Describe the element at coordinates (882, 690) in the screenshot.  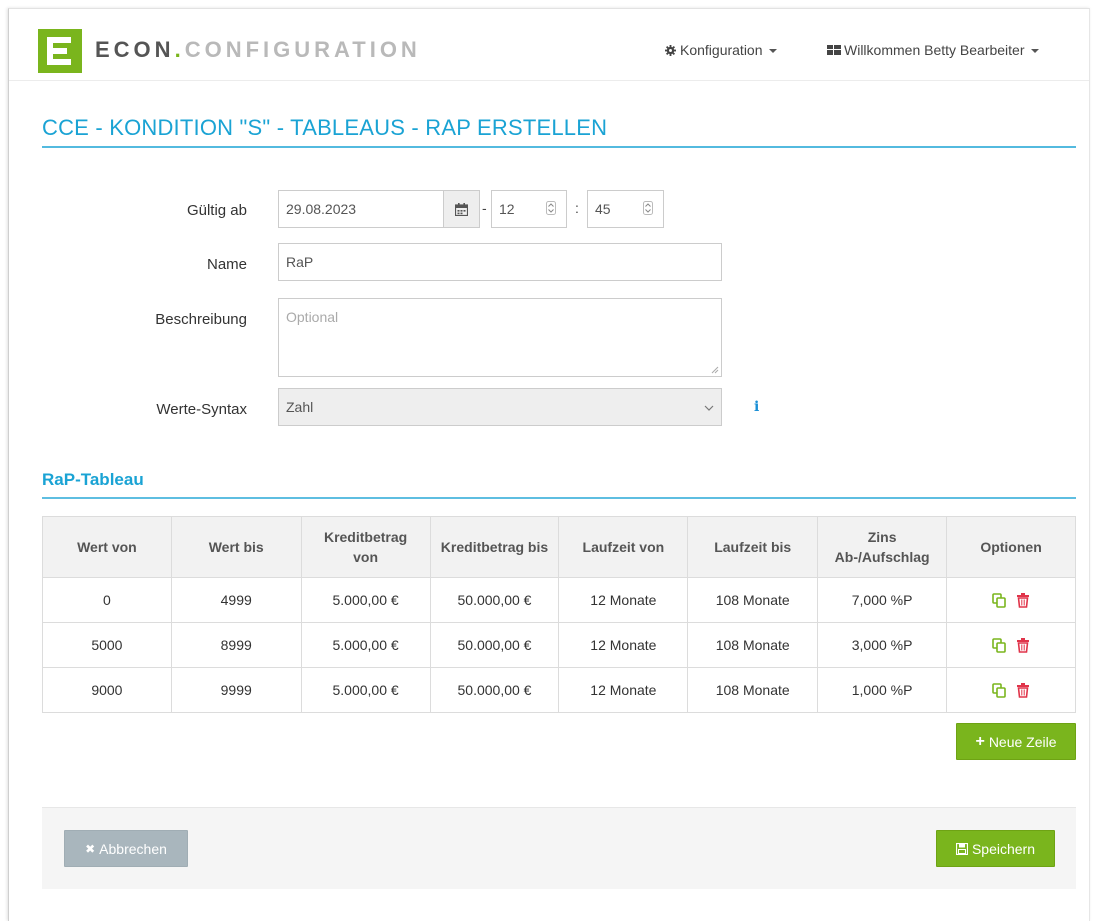
I see `cell: 1,000 %P` at that location.